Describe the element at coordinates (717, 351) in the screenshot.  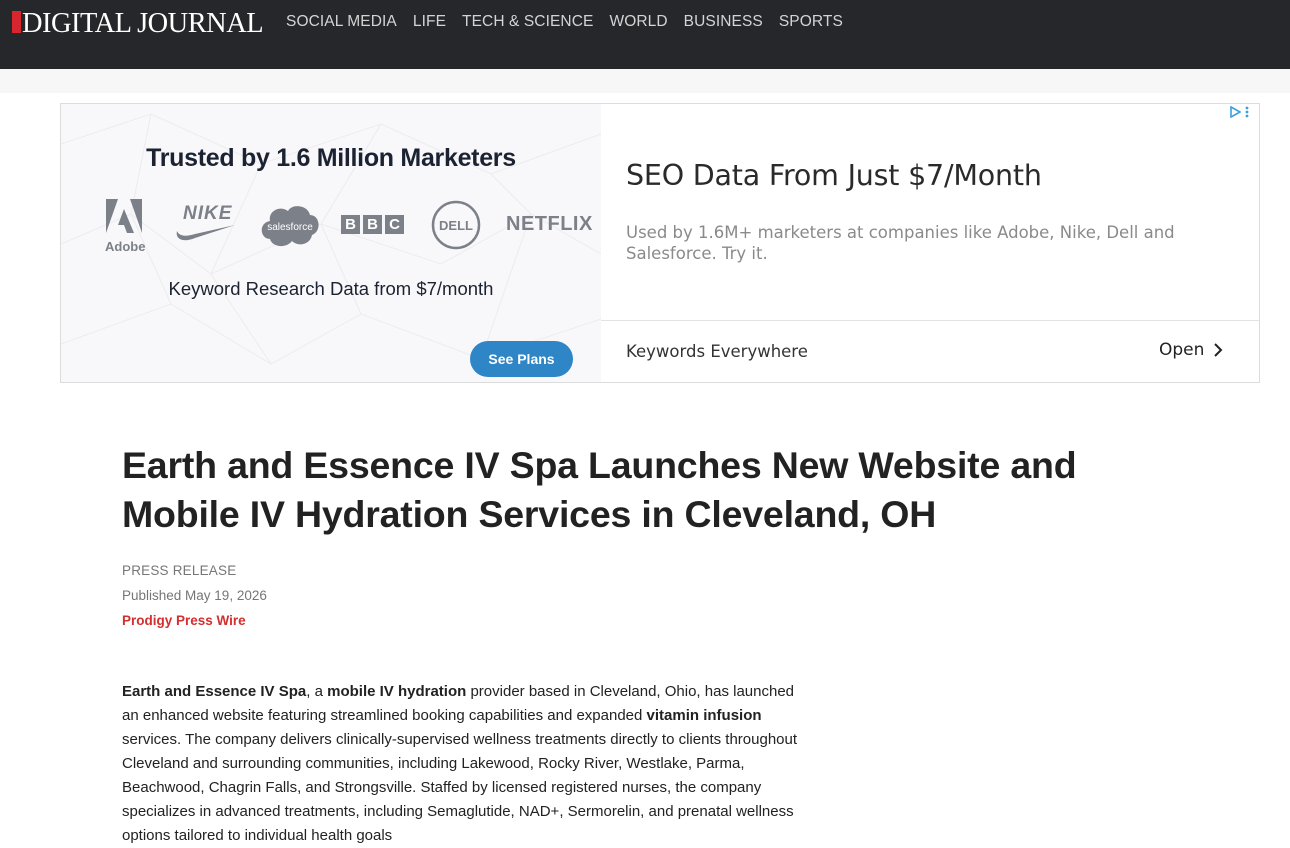
I see `ad-advertiser-name: Keywords Everywhere` at that location.